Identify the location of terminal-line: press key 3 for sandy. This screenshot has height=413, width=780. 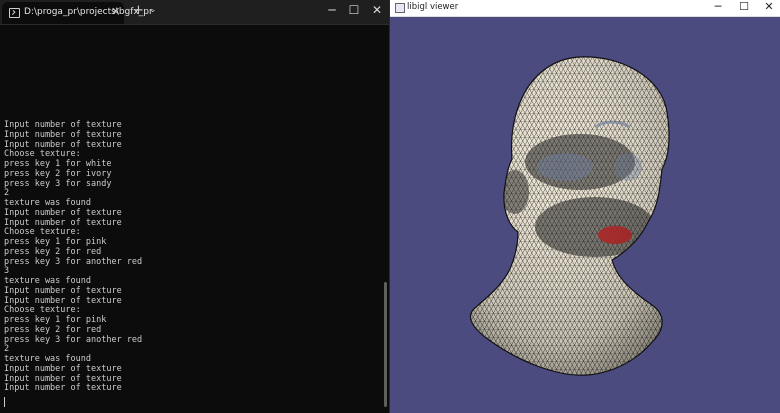
(58, 183).